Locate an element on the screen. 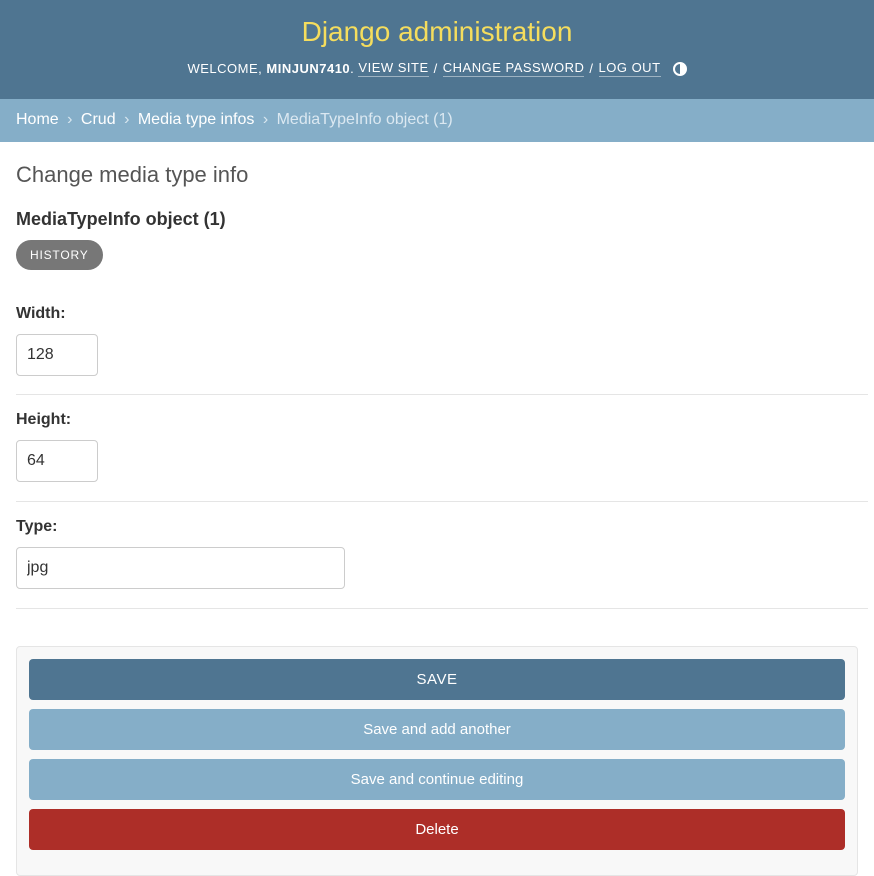 Image resolution: width=874 pixels, height=876 pixels. history-button: HISTORY is located at coordinates (59, 255).